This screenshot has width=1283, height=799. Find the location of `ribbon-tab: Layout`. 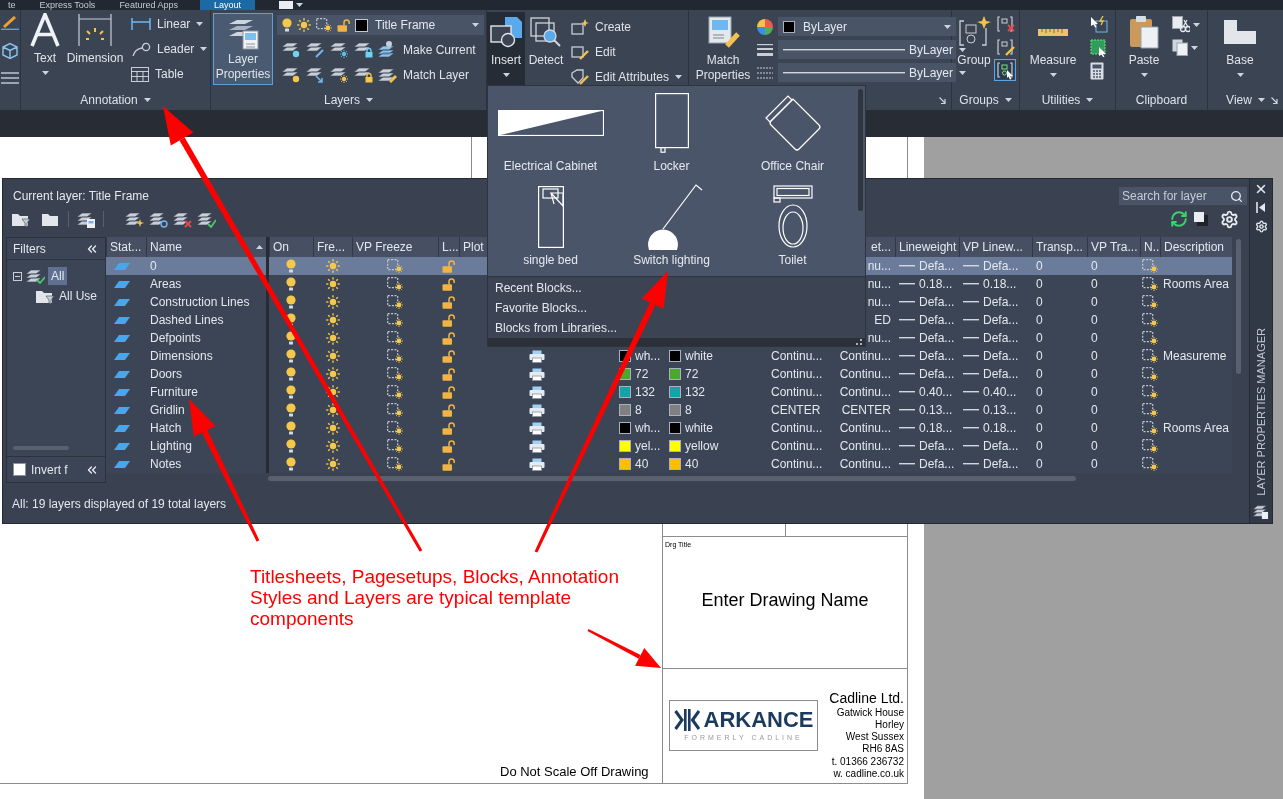

ribbon-tab: Layout is located at coordinates (227, 5).